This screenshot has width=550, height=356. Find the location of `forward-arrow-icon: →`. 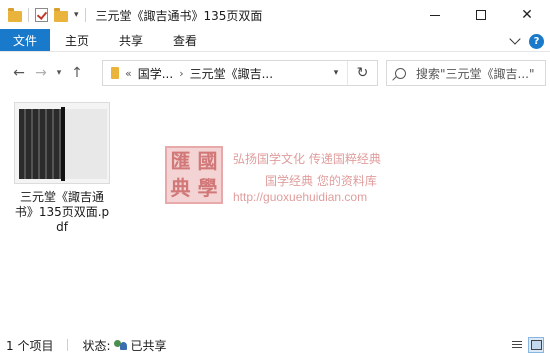

forward-arrow-icon: → is located at coordinates (41, 73).